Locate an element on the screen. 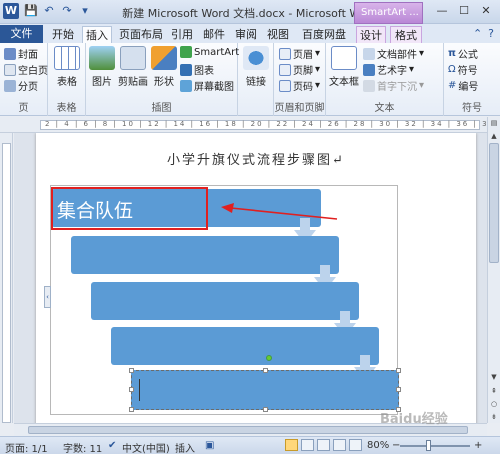  quick-parts-button: 文档部件 ▾ is located at coordinates (393, 53).